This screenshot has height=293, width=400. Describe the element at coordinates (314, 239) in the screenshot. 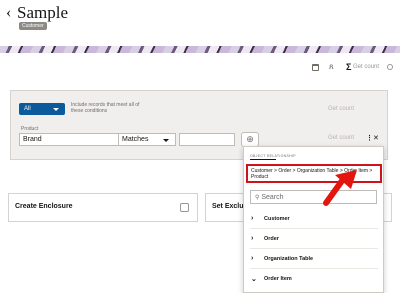

I see `tree-item-order: › Order` at that location.